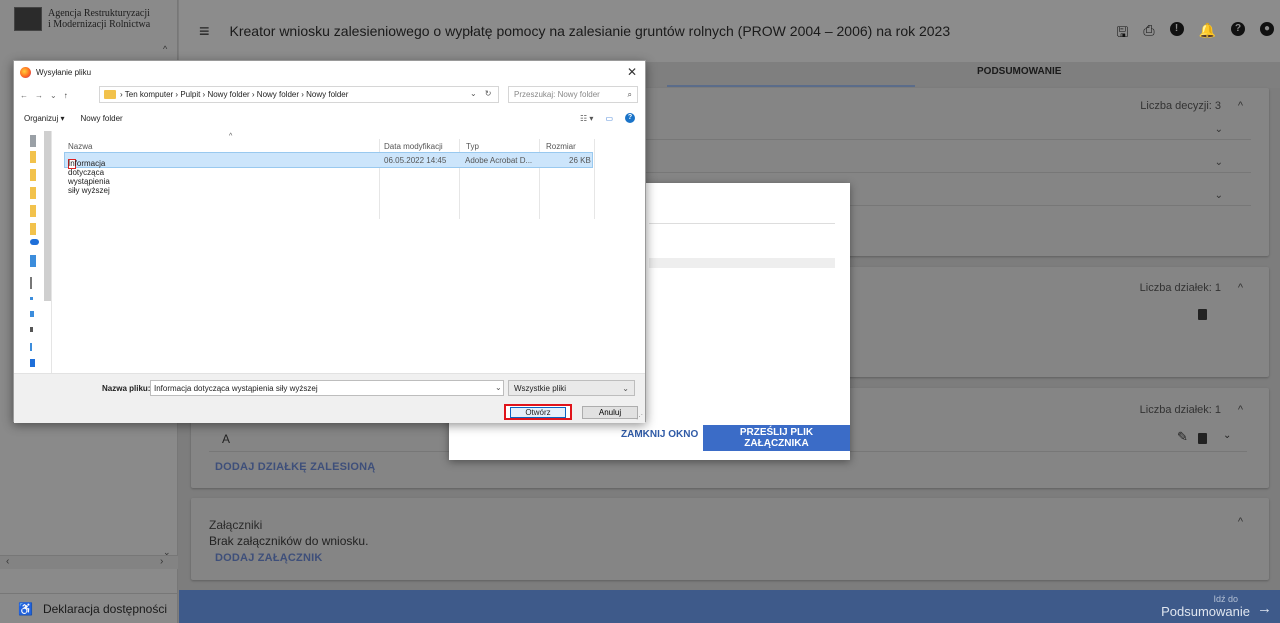 Image resolution: width=1280 pixels, height=623 pixels. Describe the element at coordinates (34, 242) in the screenshot. I see `onedrive-icon` at that location.